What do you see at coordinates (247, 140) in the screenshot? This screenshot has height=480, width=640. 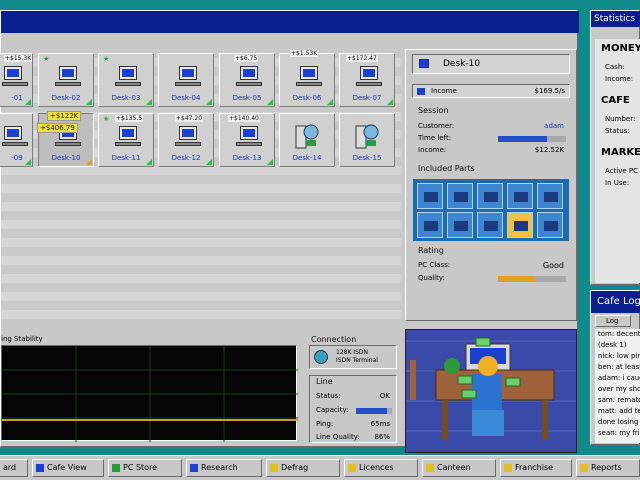 I see `desk-13-tile: +$140.40 Desk-13` at bounding box center [247, 140].